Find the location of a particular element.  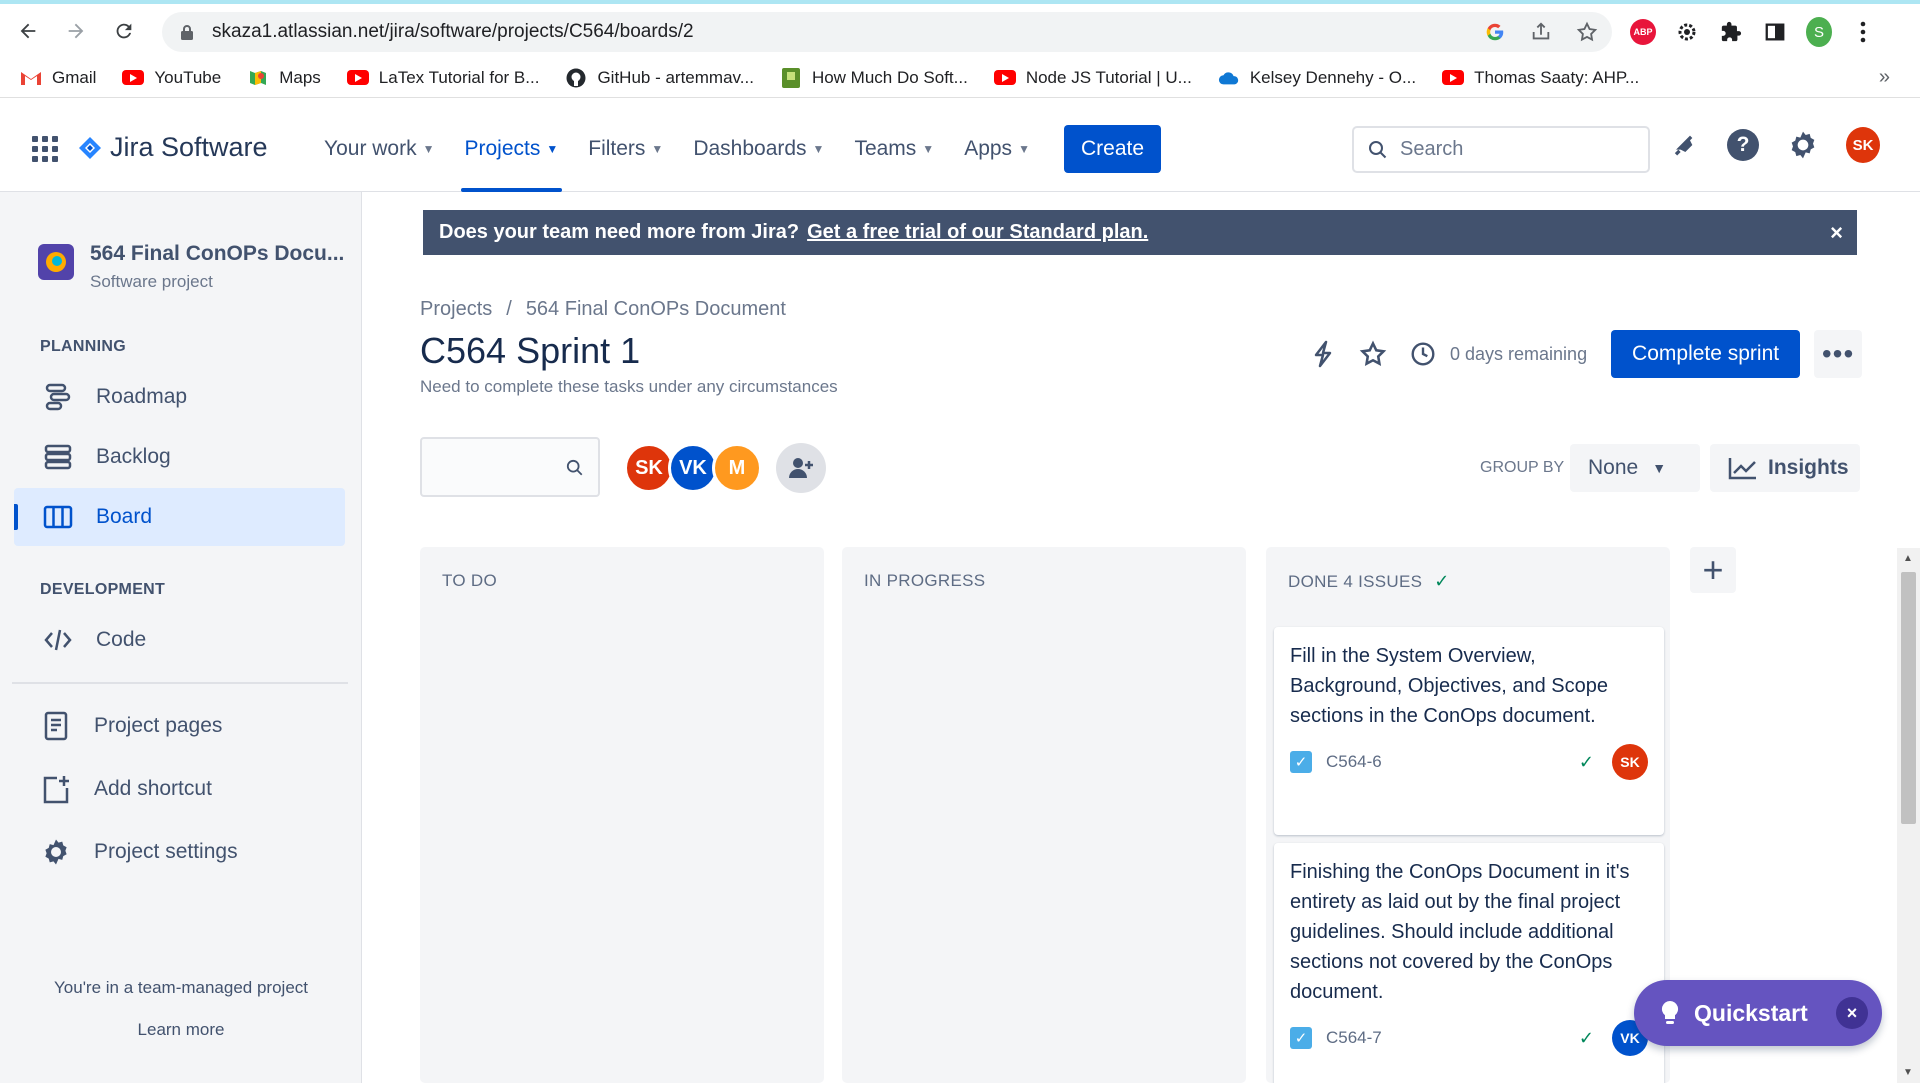

breadcrumb-projects: Projects is located at coordinates (456, 309).